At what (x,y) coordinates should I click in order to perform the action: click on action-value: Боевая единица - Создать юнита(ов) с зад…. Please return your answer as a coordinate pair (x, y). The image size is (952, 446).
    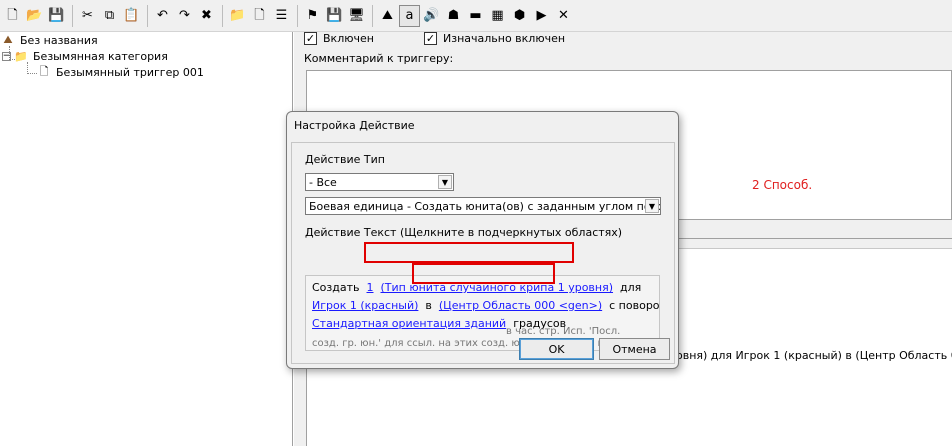
    Looking at the image, I should click on (485, 206).